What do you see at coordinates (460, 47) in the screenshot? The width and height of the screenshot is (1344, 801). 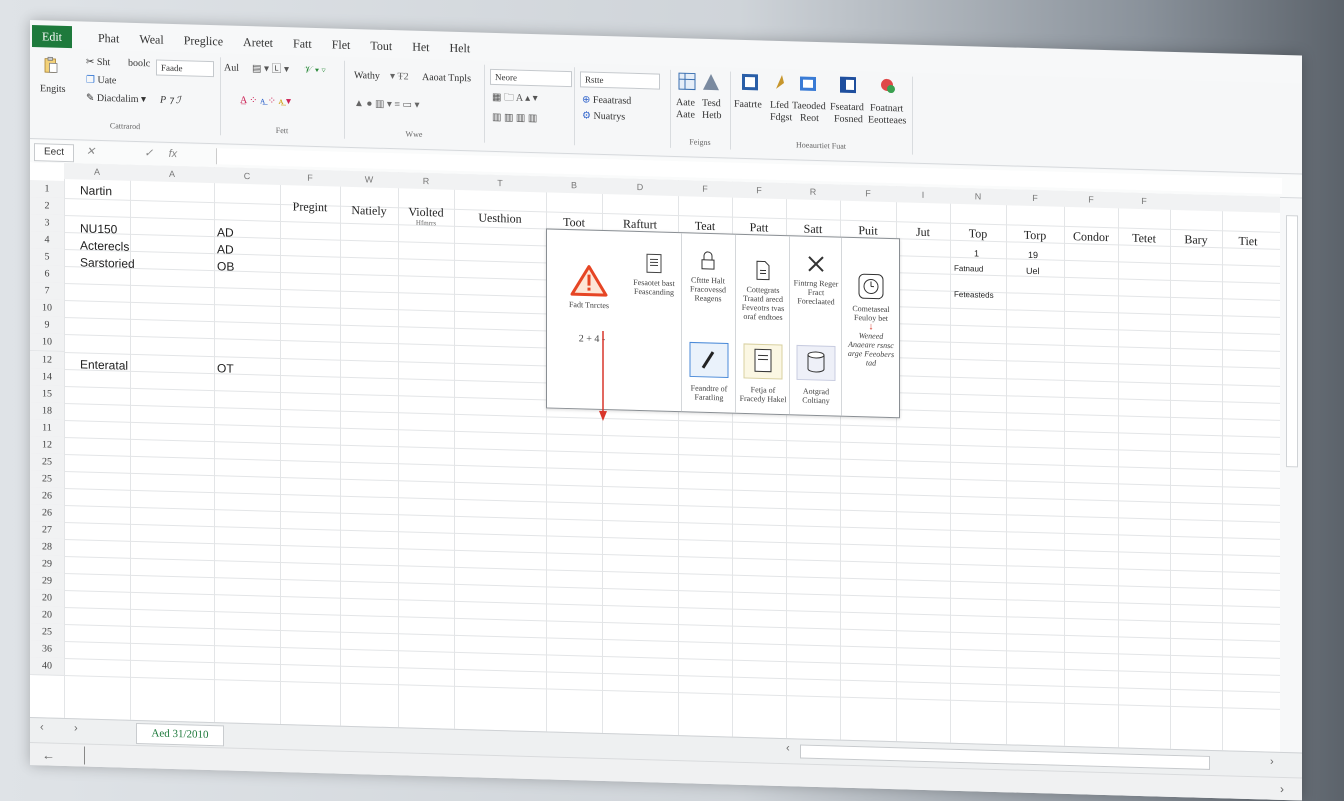 I see `tab-helt: Helt` at bounding box center [460, 47].